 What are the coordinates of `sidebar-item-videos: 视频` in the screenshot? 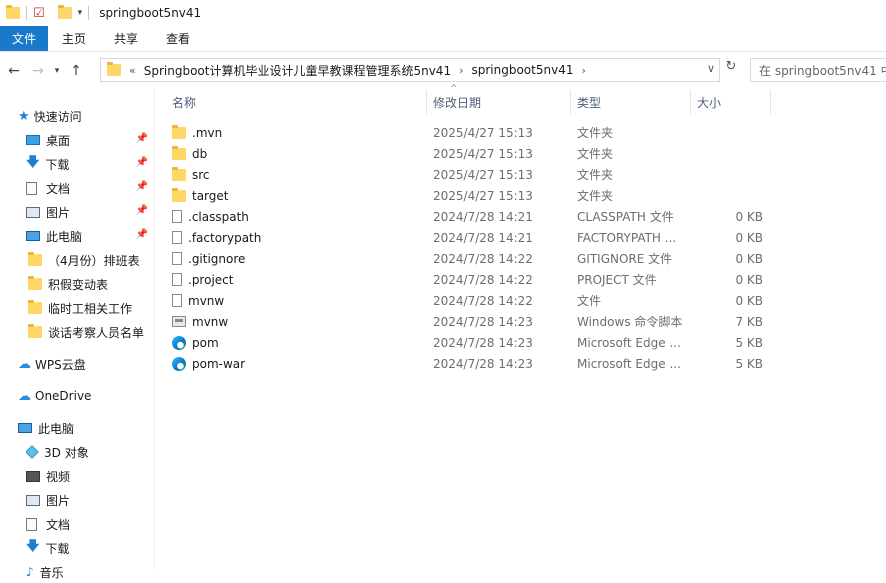 It's located at (90, 476).